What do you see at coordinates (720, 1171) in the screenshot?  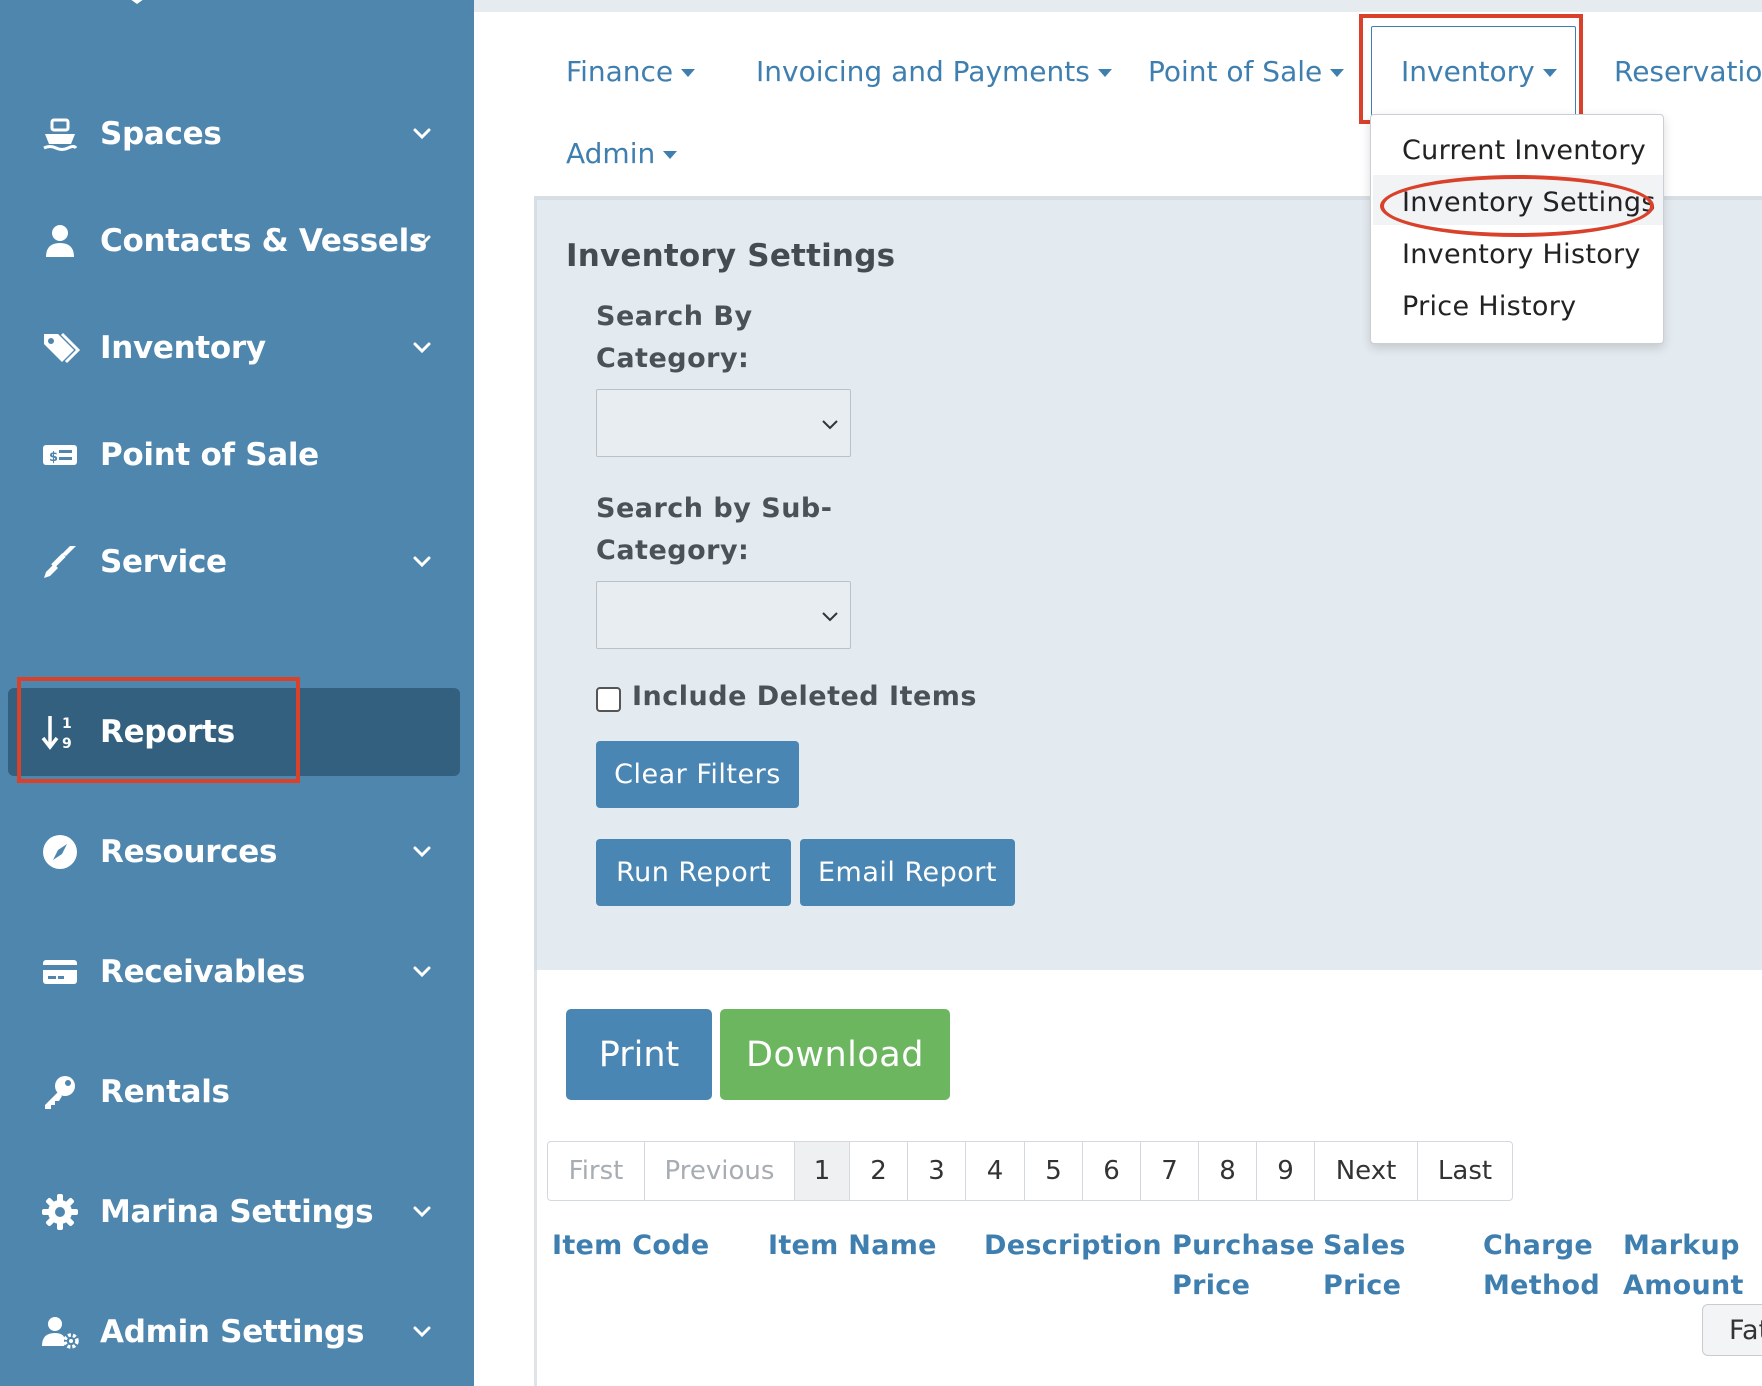 I see `pager-previous: Previous` at bounding box center [720, 1171].